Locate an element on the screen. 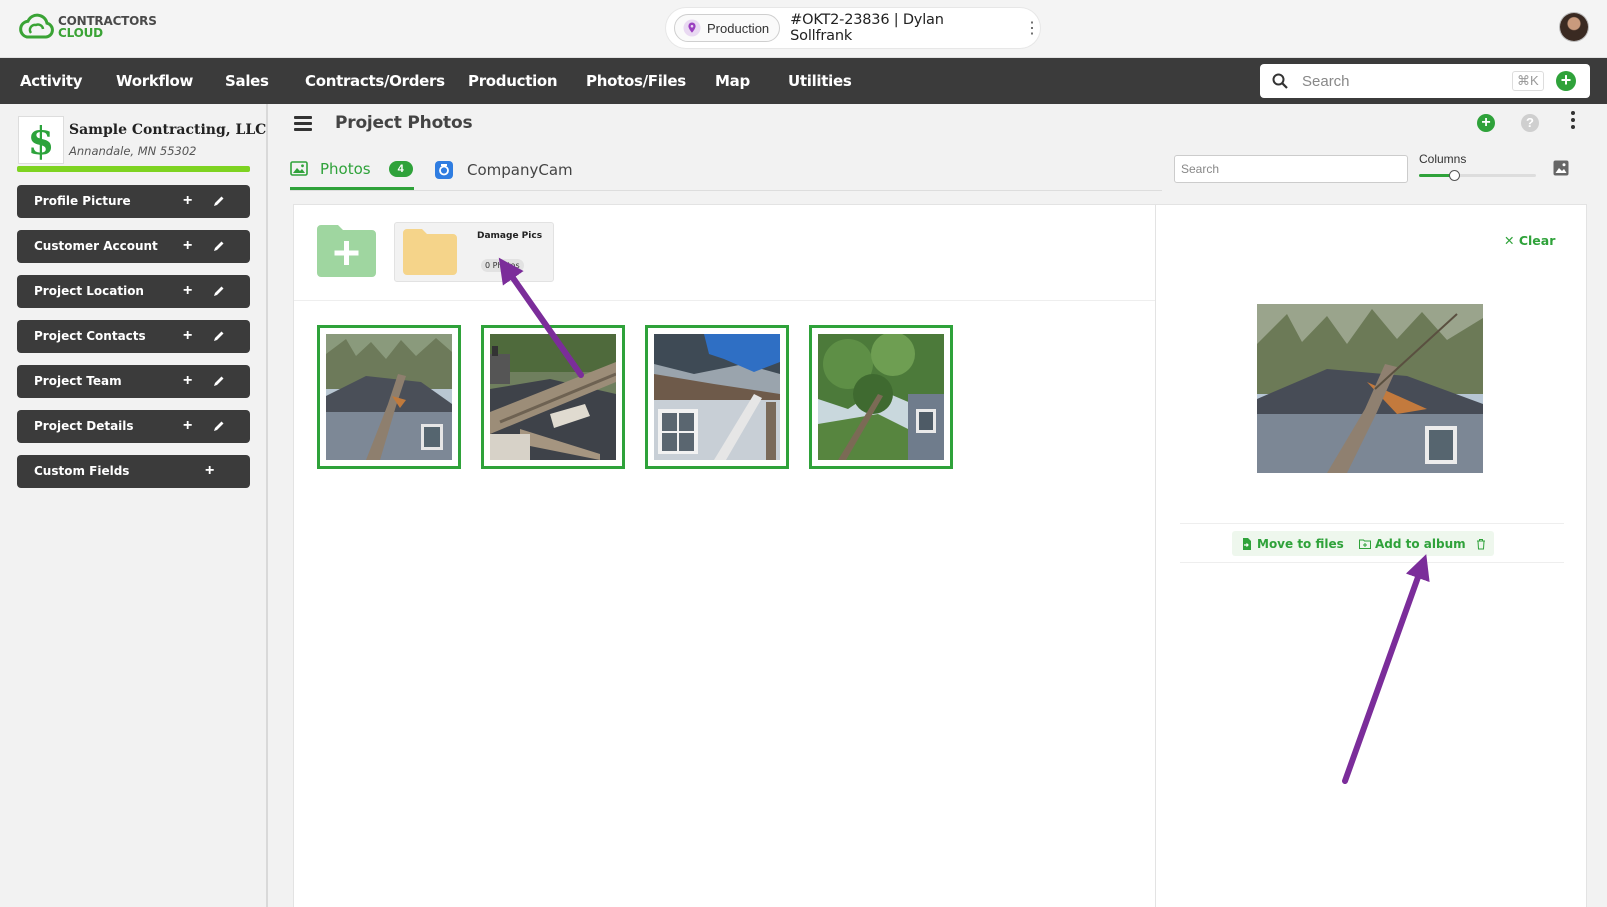 The width and height of the screenshot is (1607, 907). delete-photo-button is located at coordinates (1481, 543).